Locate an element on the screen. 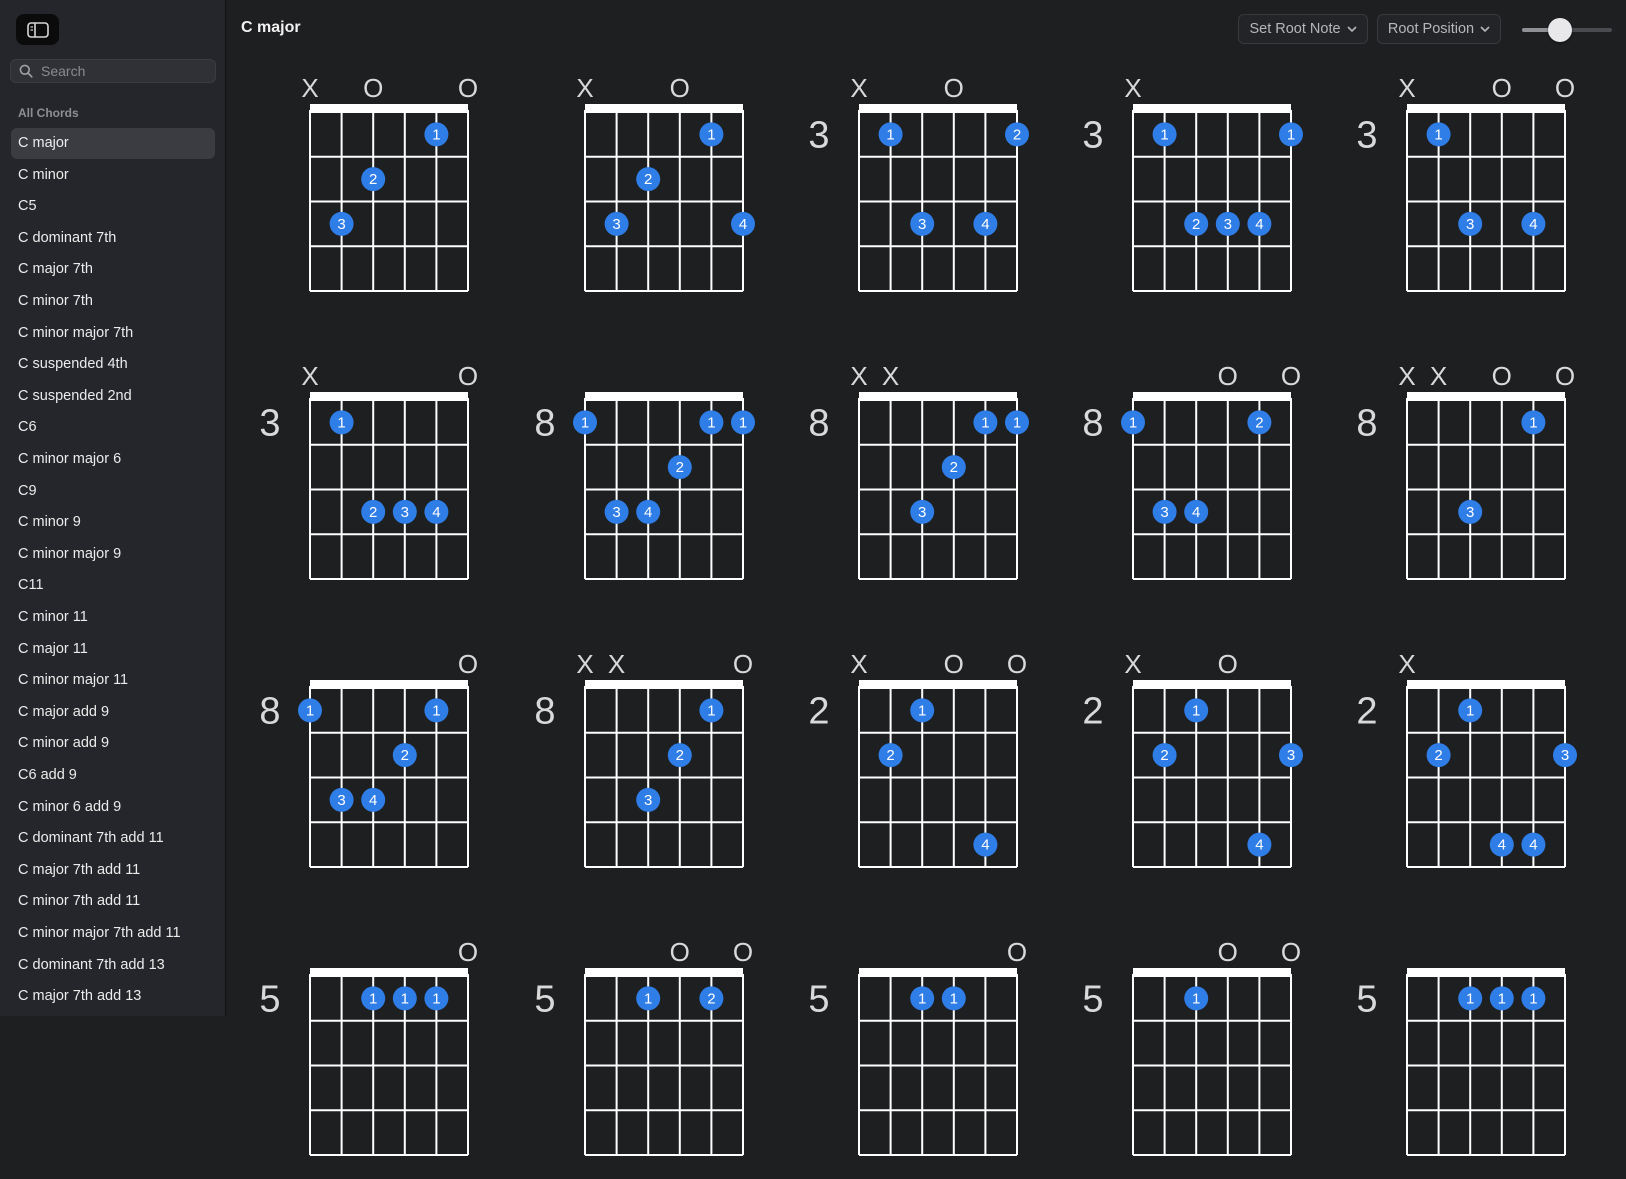 This screenshot has height=1179, width=1626. root-position-dropdown: Root Position is located at coordinates (1439, 29).